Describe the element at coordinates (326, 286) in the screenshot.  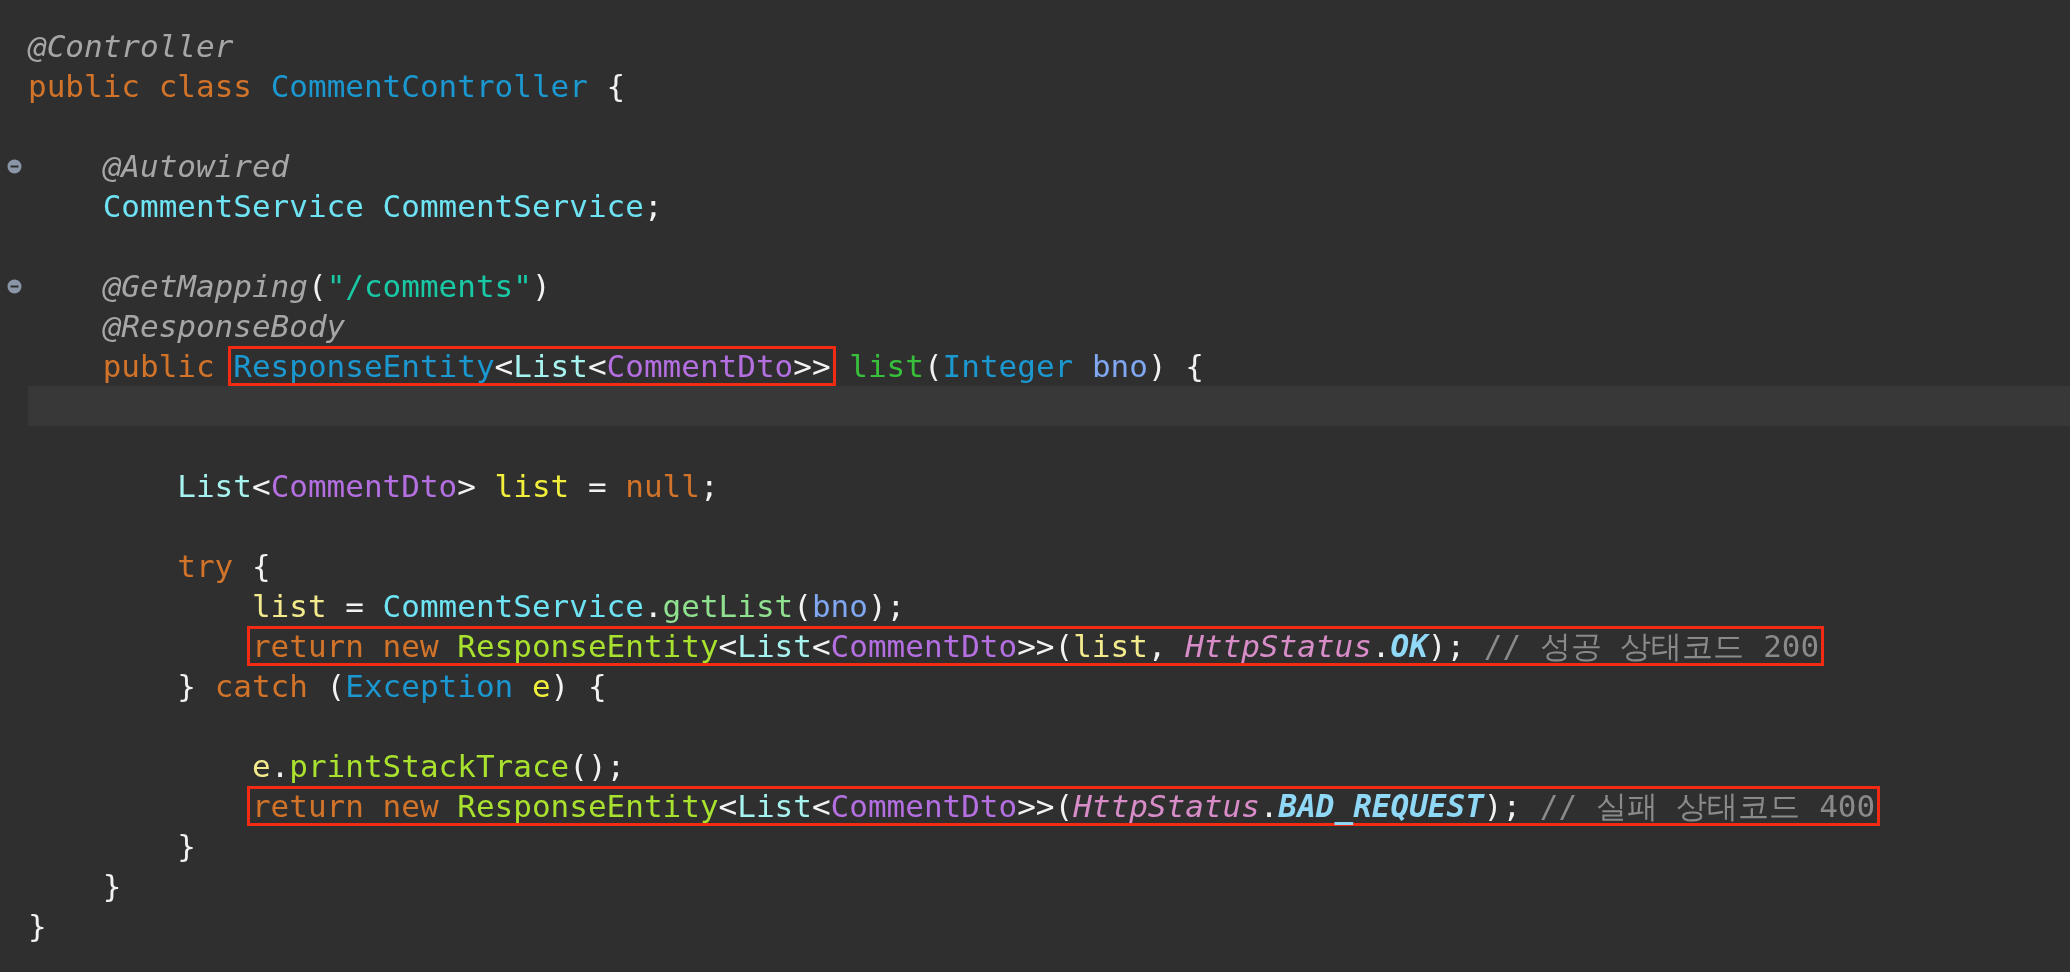
I see `code-text: @GetMapping("/comments")` at that location.